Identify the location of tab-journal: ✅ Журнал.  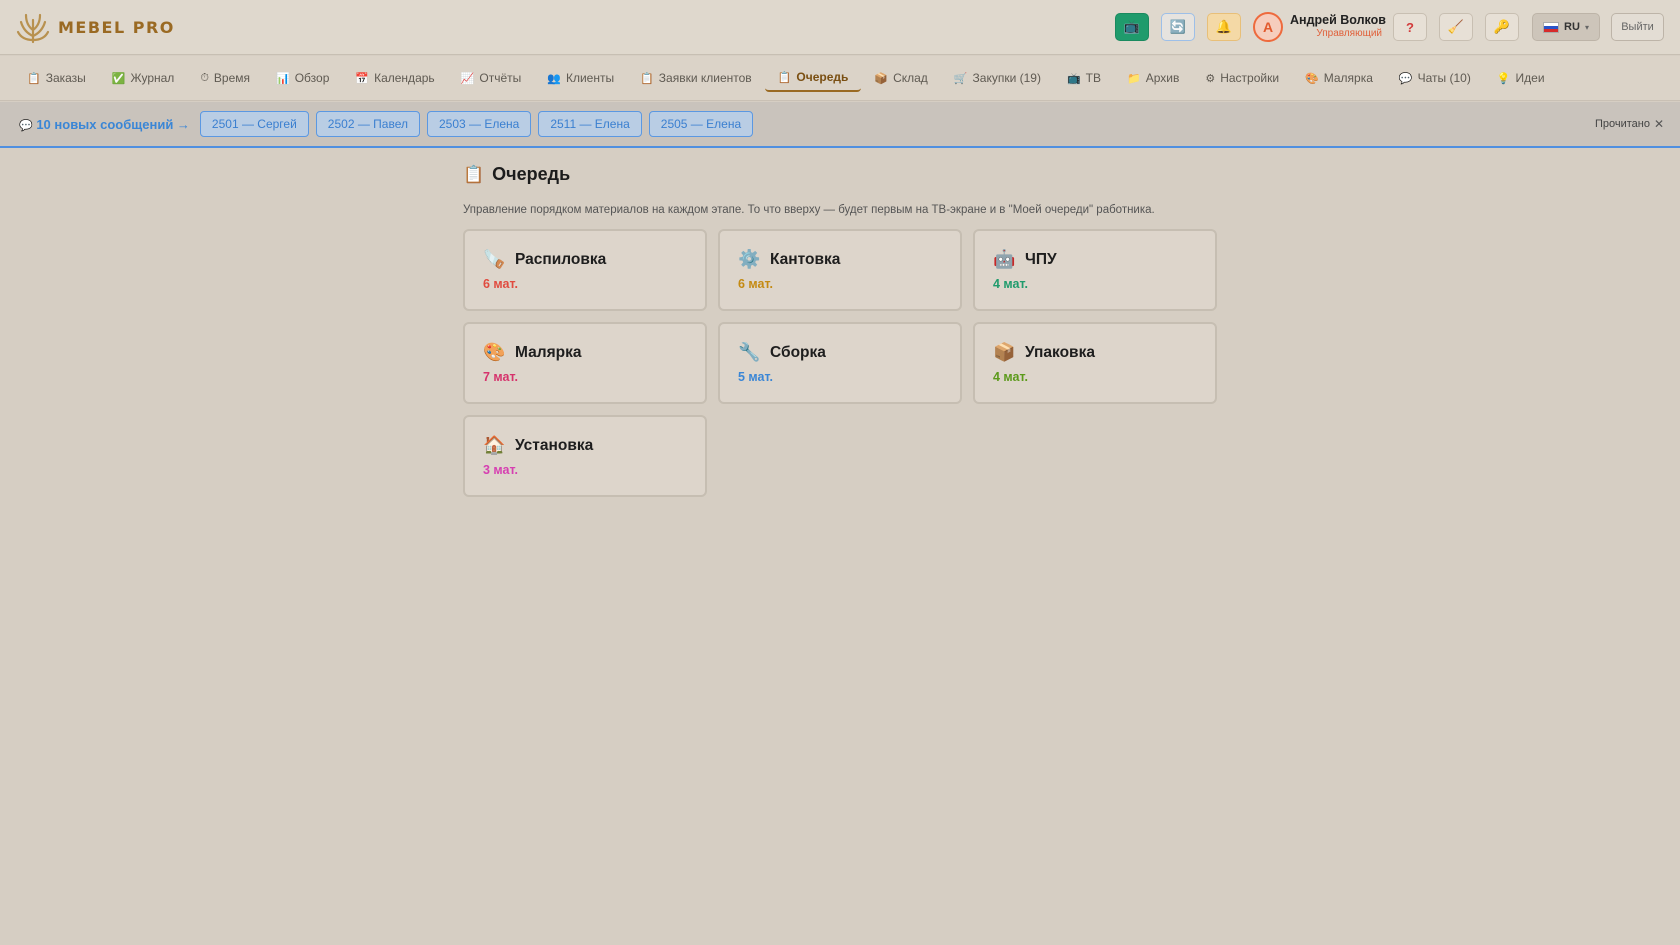
(143, 78).